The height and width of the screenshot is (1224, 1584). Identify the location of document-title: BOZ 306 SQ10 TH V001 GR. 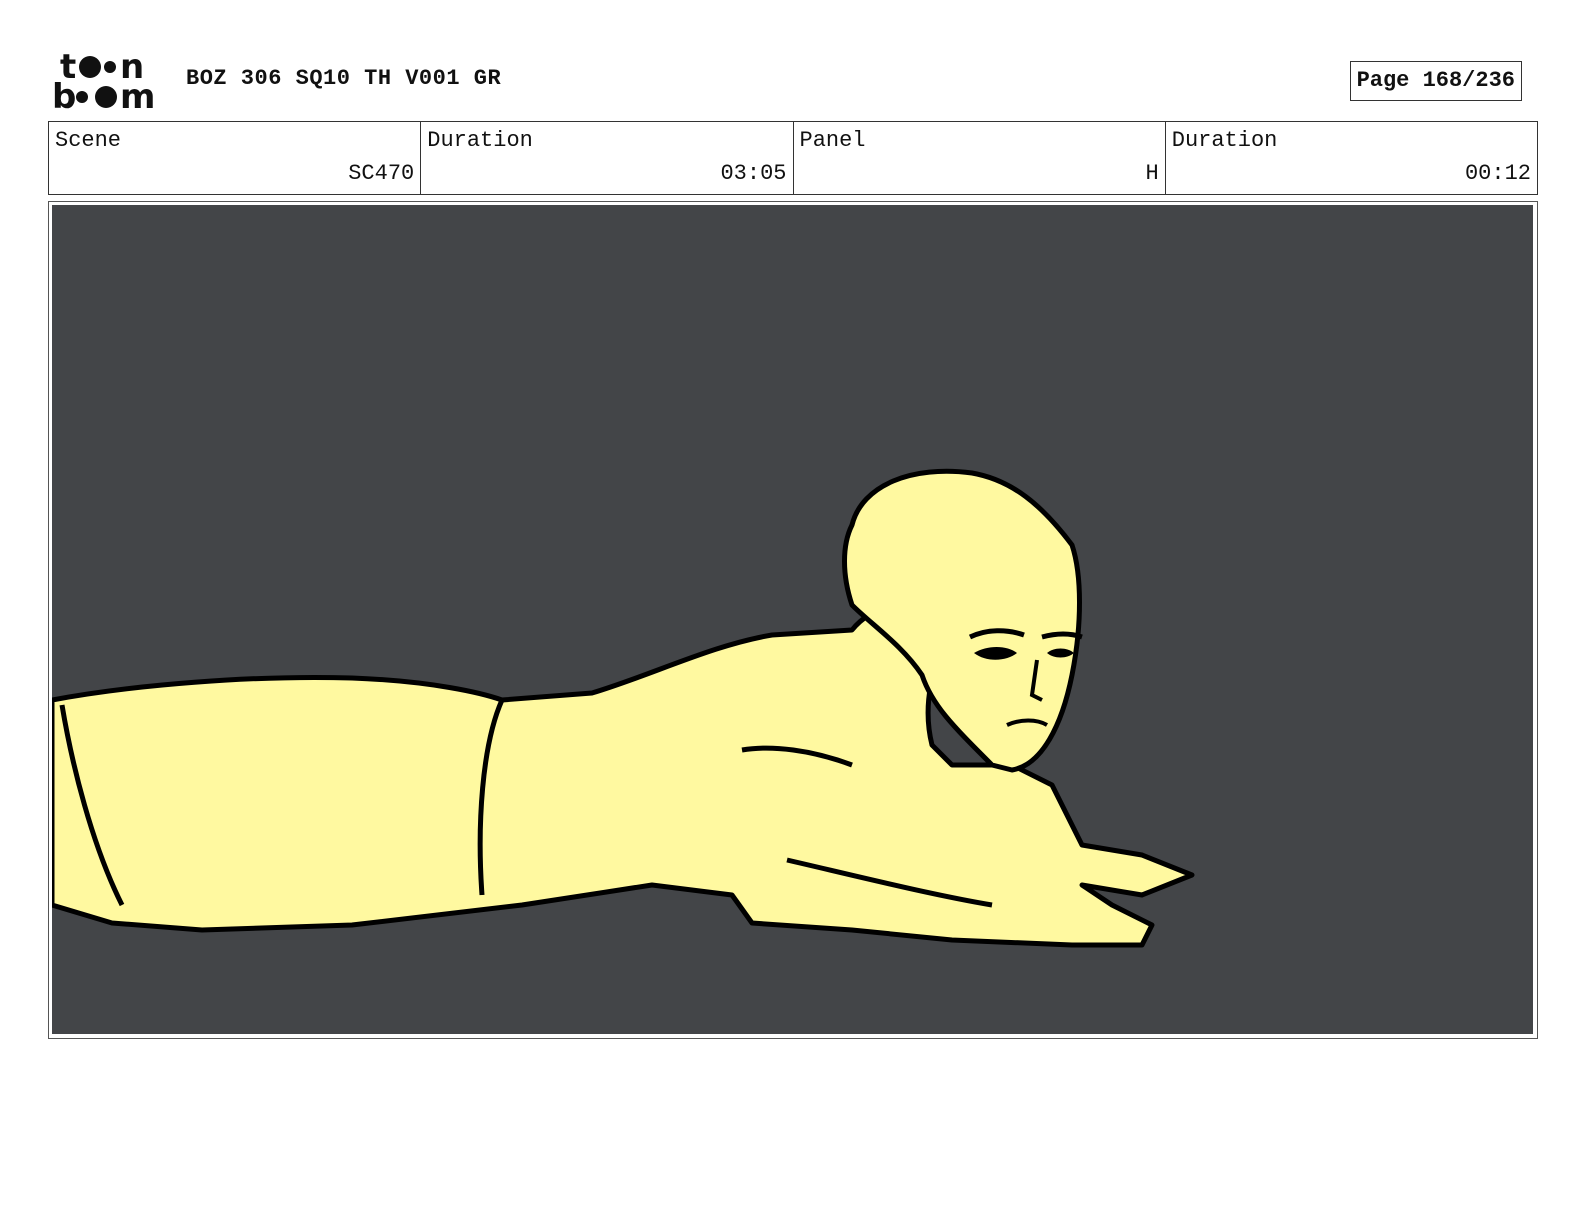
(344, 78).